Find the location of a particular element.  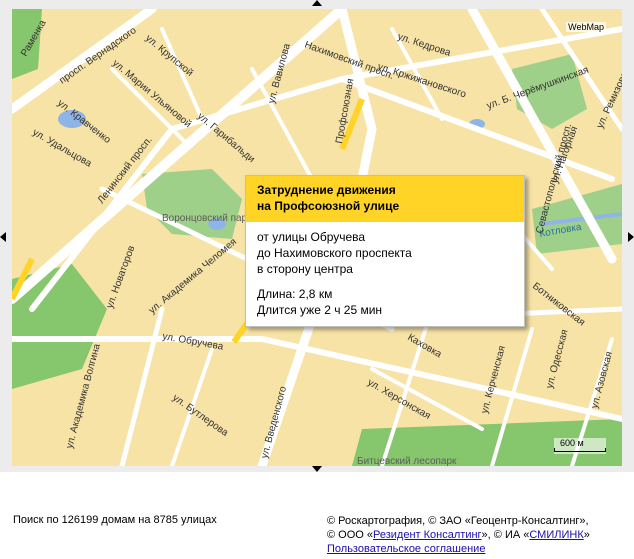

street-label: Профсоюзная is located at coordinates (344, 111).